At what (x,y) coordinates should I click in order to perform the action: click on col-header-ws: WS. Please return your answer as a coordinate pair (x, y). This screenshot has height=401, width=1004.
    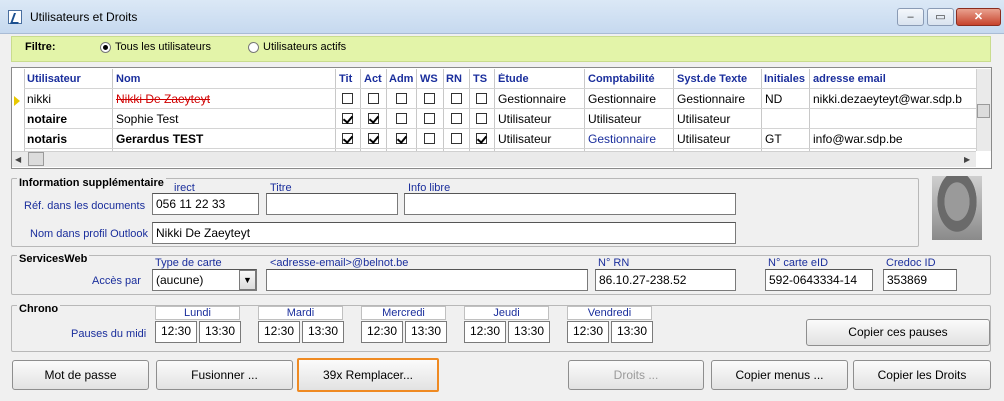
    Looking at the image, I should click on (431, 82).